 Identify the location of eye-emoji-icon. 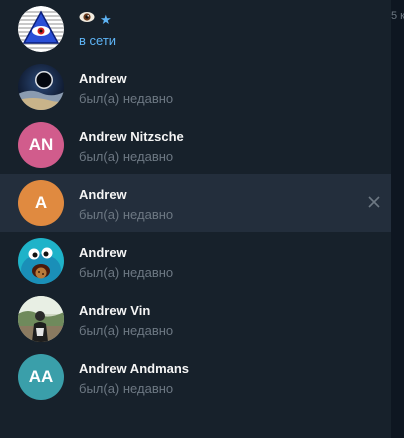
(87, 19).